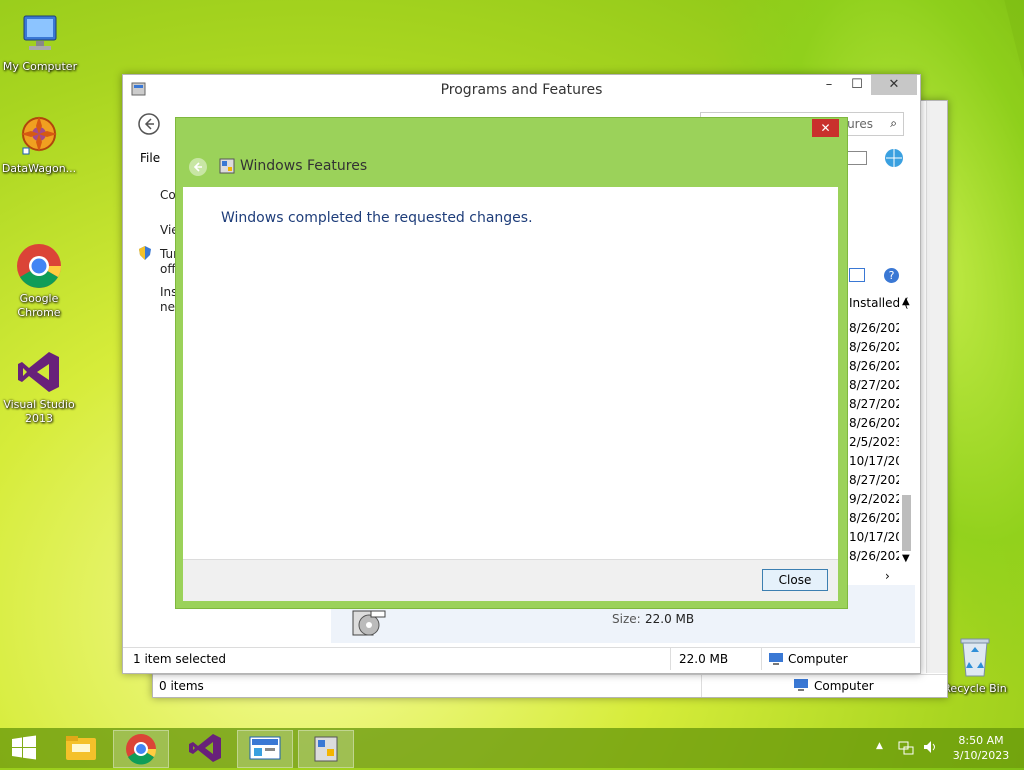  I want to click on installer-icon, so click(369, 623).